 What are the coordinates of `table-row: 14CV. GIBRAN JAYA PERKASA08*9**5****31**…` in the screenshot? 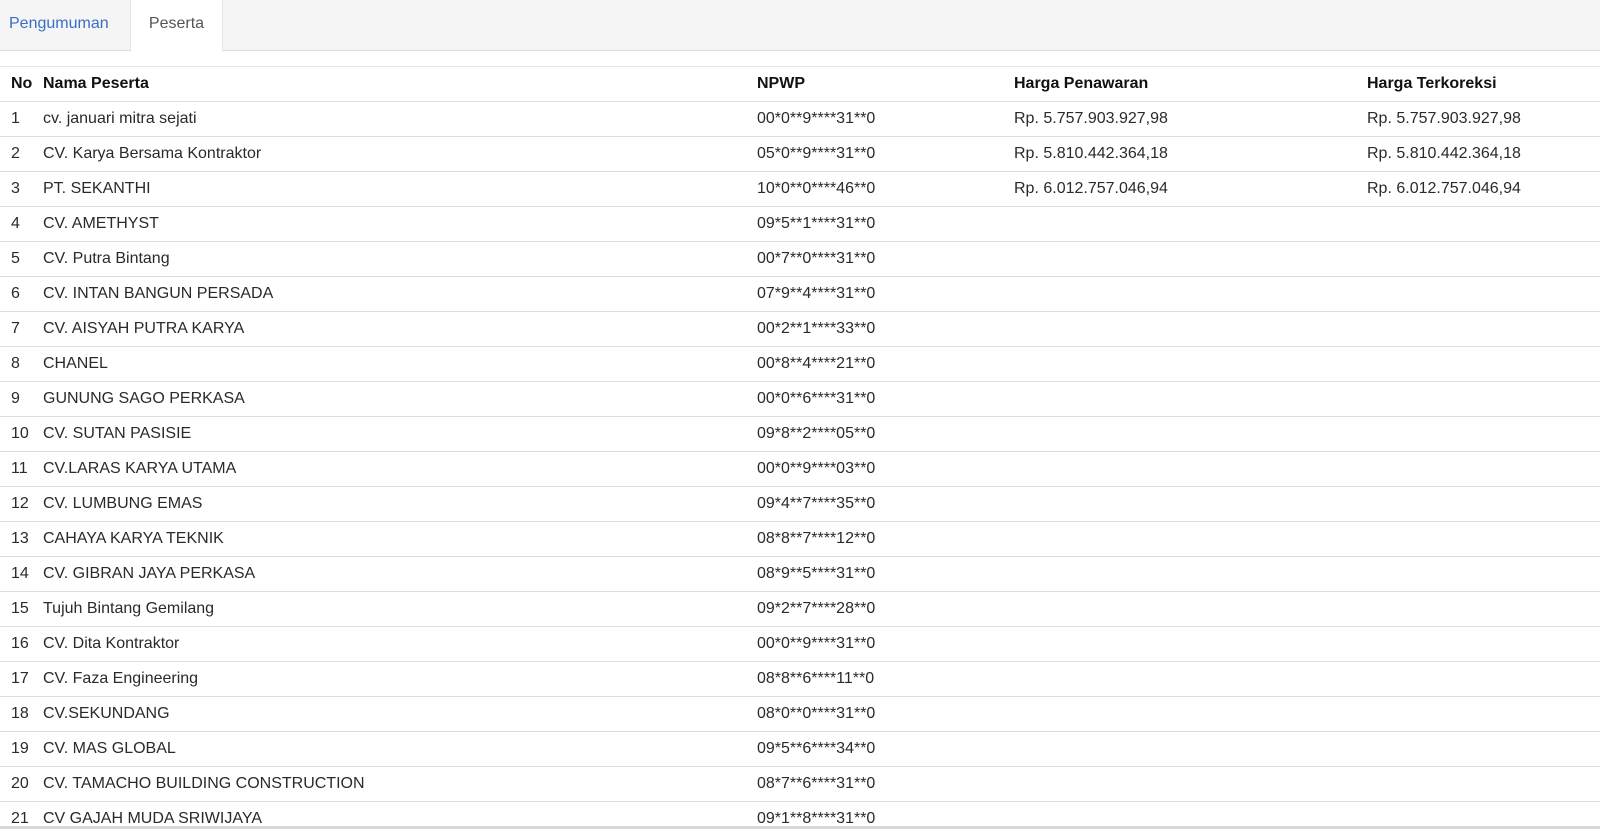 It's located at (800, 574).